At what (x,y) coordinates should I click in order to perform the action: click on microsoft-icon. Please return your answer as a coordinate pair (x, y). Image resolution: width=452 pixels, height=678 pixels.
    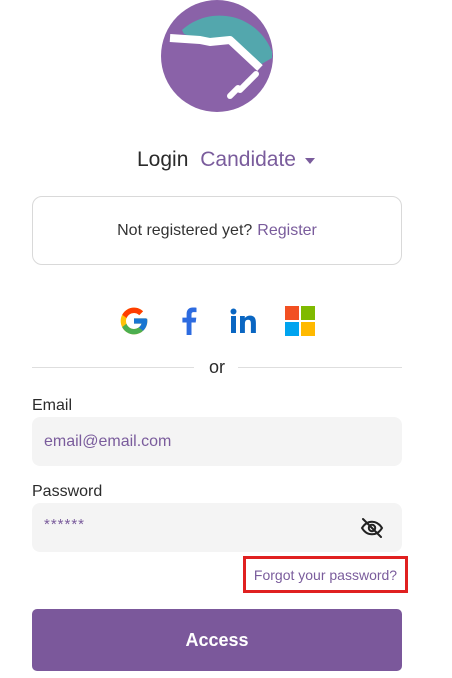
    Looking at the image, I should click on (300, 321).